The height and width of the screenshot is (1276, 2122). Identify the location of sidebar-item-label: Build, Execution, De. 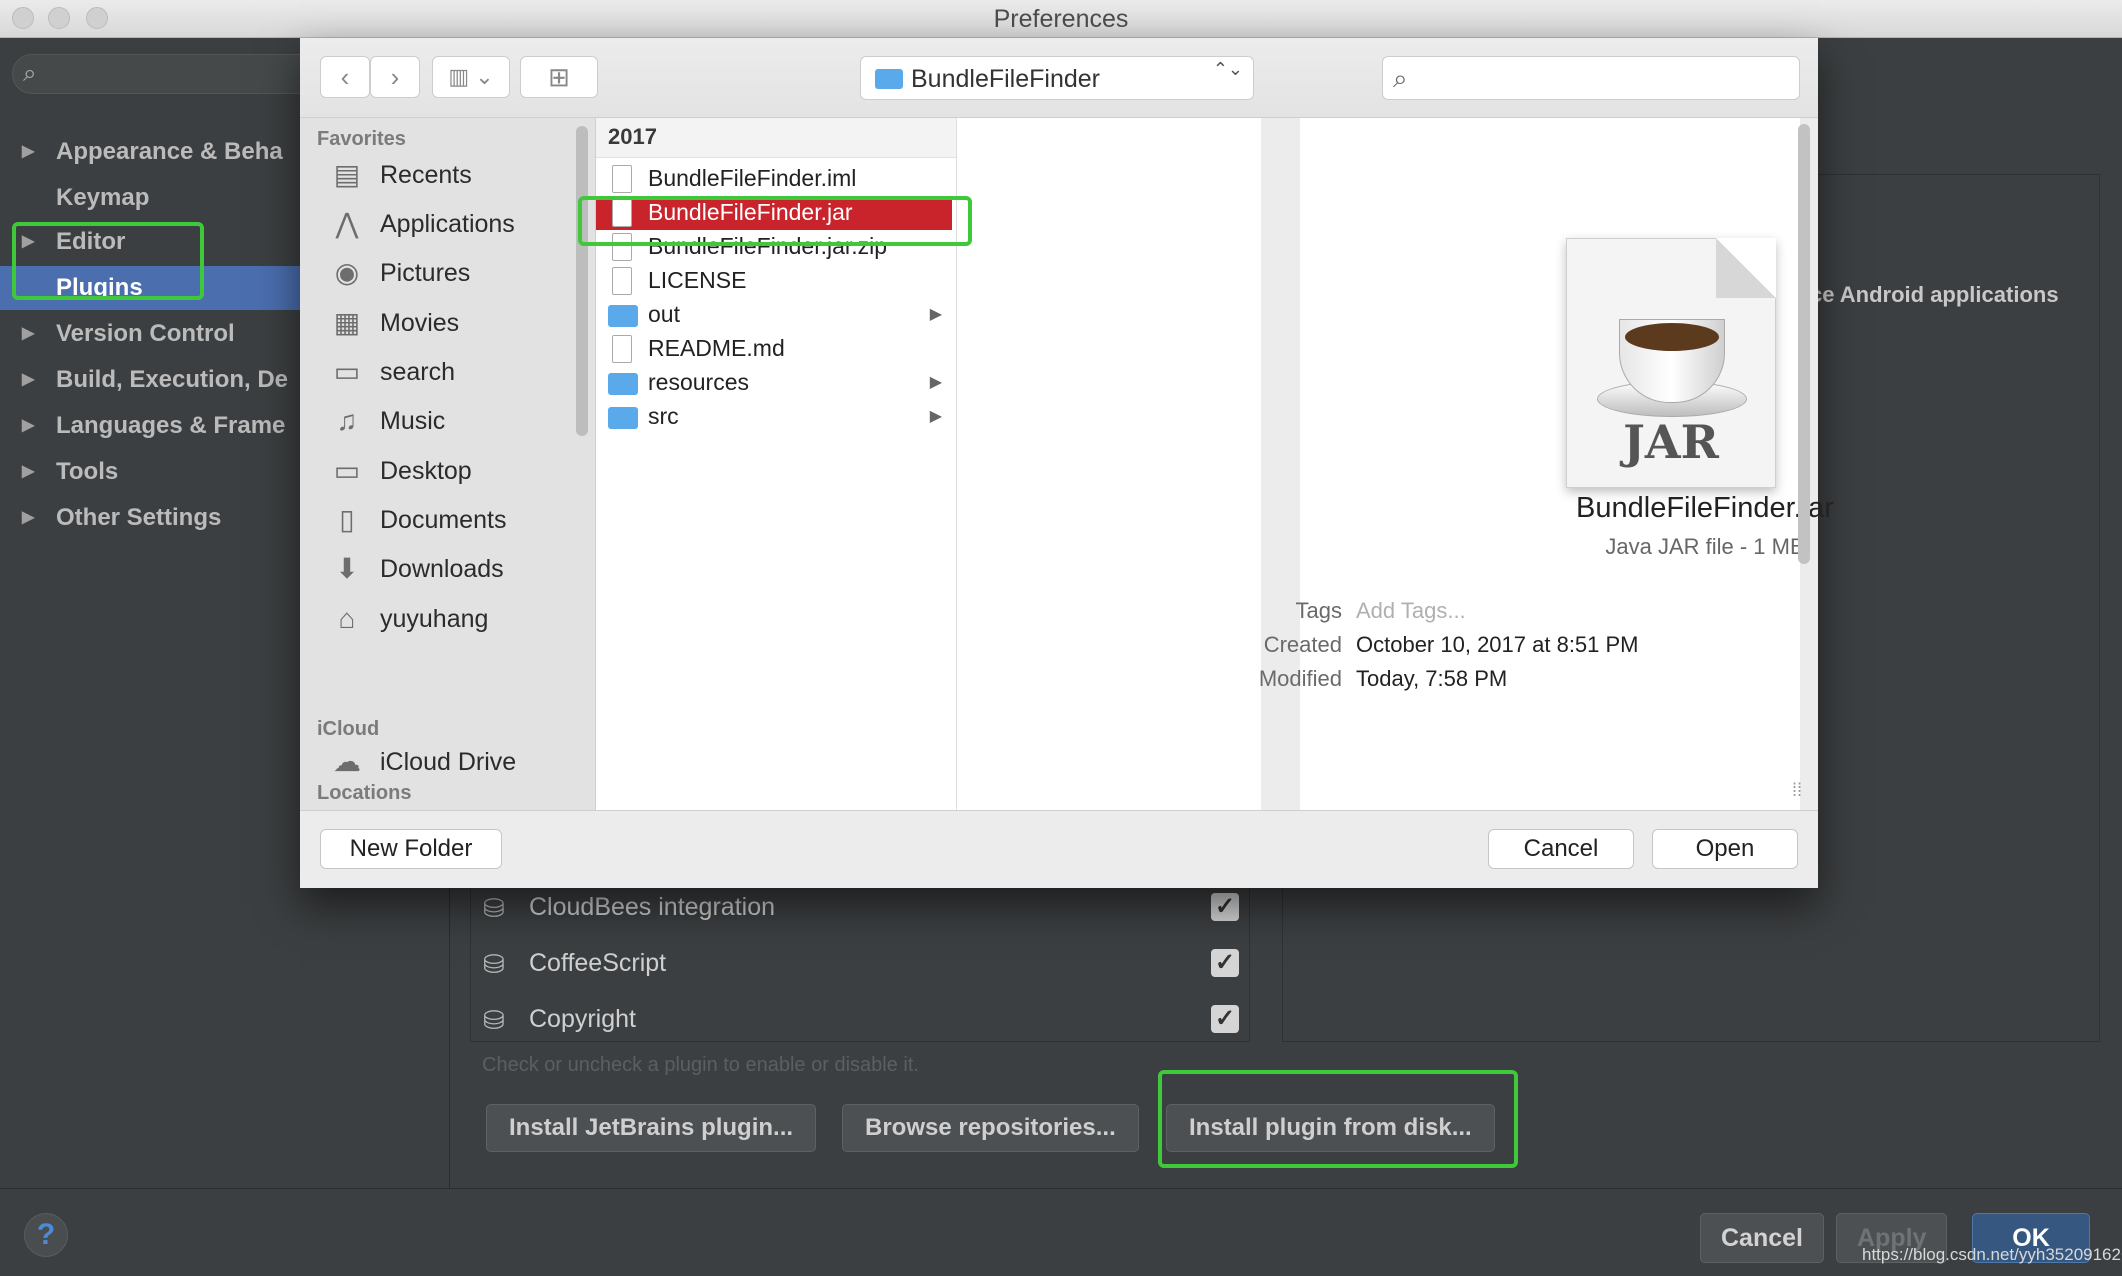
(172, 379).